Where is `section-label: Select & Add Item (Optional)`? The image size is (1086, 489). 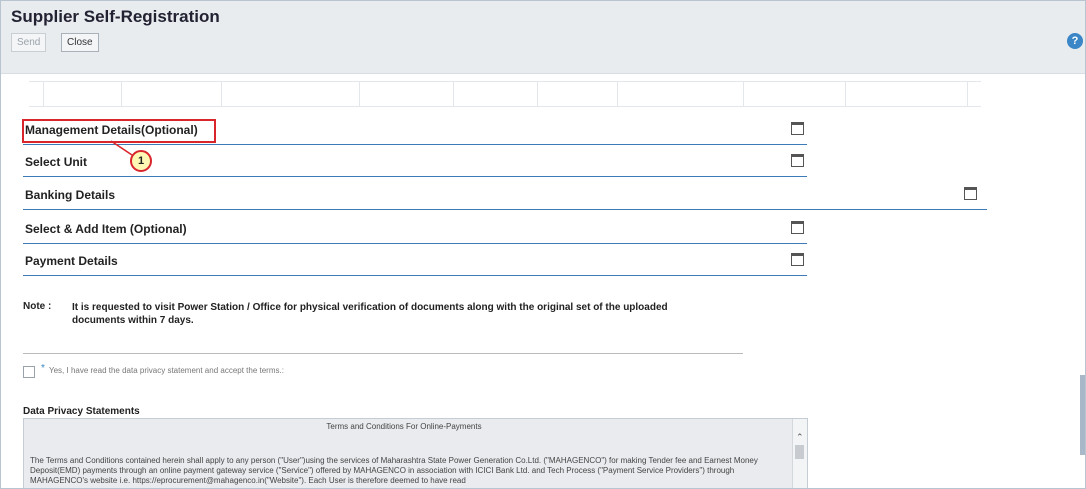 section-label: Select & Add Item (Optional) is located at coordinates (106, 229).